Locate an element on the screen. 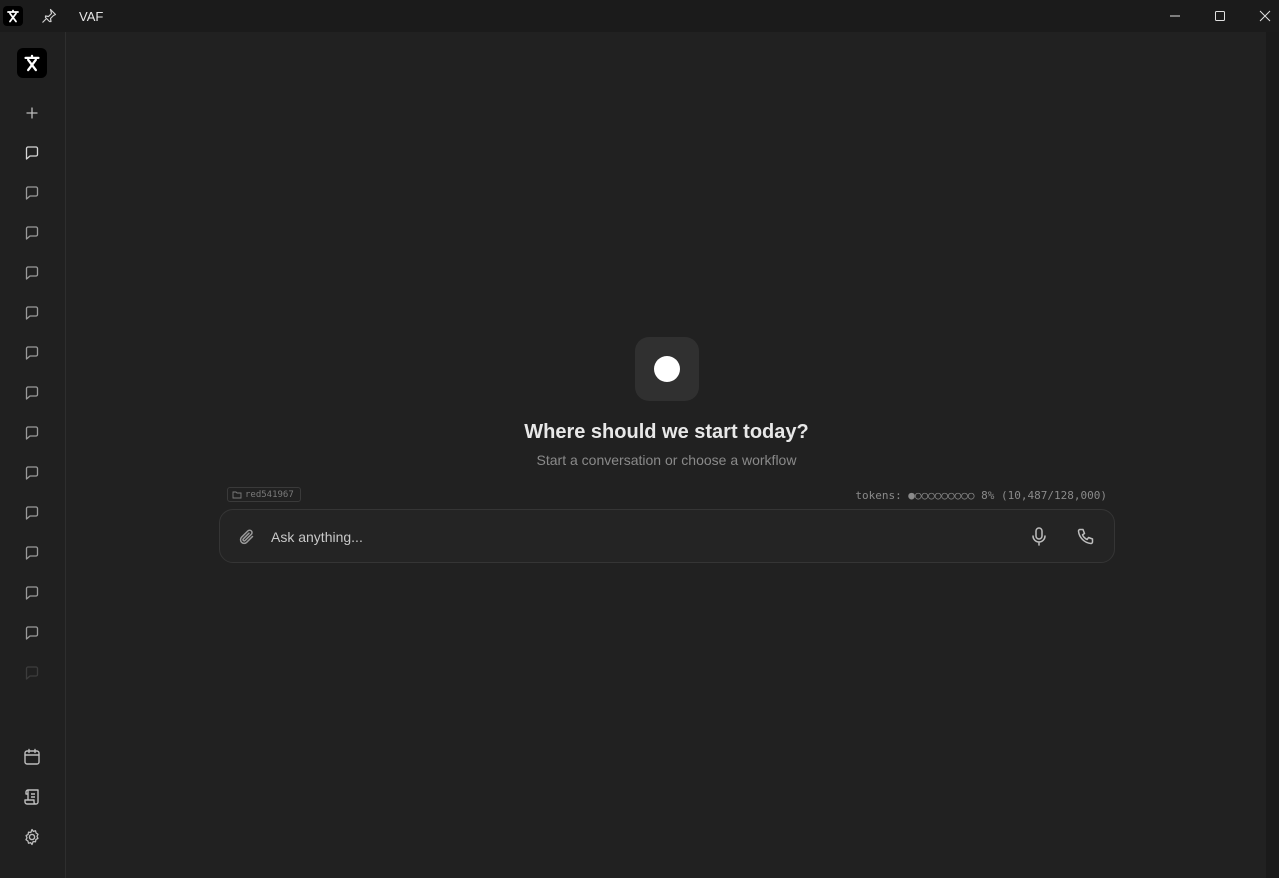  close-button is located at coordinates (1260, 16).